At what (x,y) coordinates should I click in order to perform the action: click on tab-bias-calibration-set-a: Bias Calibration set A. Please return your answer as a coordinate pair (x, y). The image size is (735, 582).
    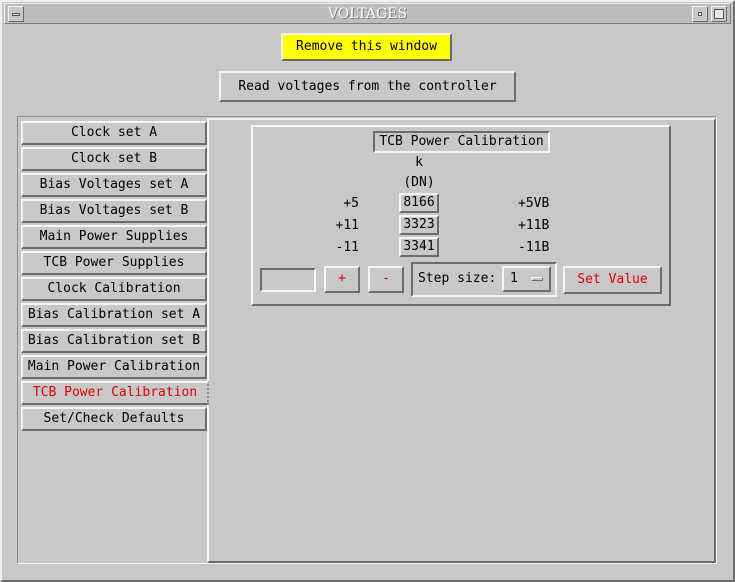
    Looking at the image, I should click on (114, 315).